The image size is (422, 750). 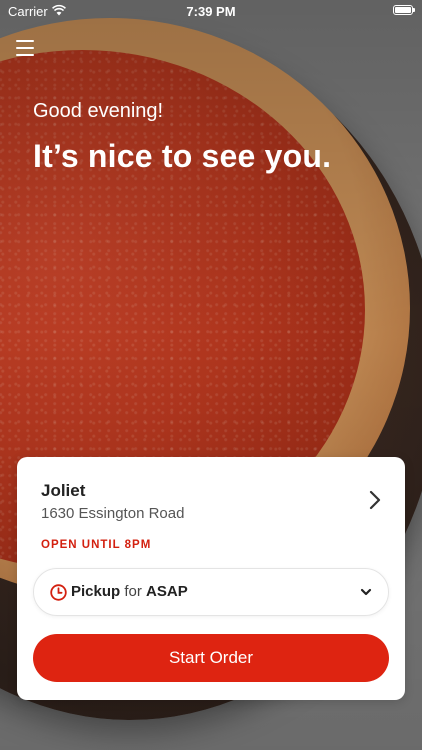 I want to click on order-mode-selector: Pickup for ASAP, so click(x=211, y=592).